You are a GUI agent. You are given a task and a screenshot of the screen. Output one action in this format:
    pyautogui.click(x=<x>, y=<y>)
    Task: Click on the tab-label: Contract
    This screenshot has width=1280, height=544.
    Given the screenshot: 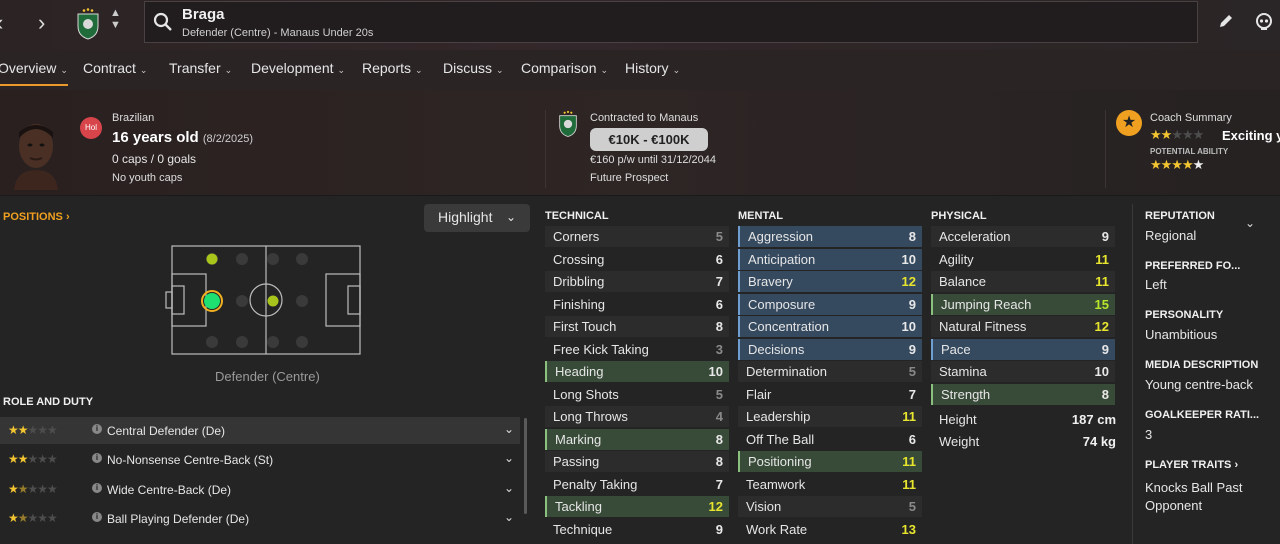 What is the action you would take?
    pyautogui.click(x=109, y=68)
    